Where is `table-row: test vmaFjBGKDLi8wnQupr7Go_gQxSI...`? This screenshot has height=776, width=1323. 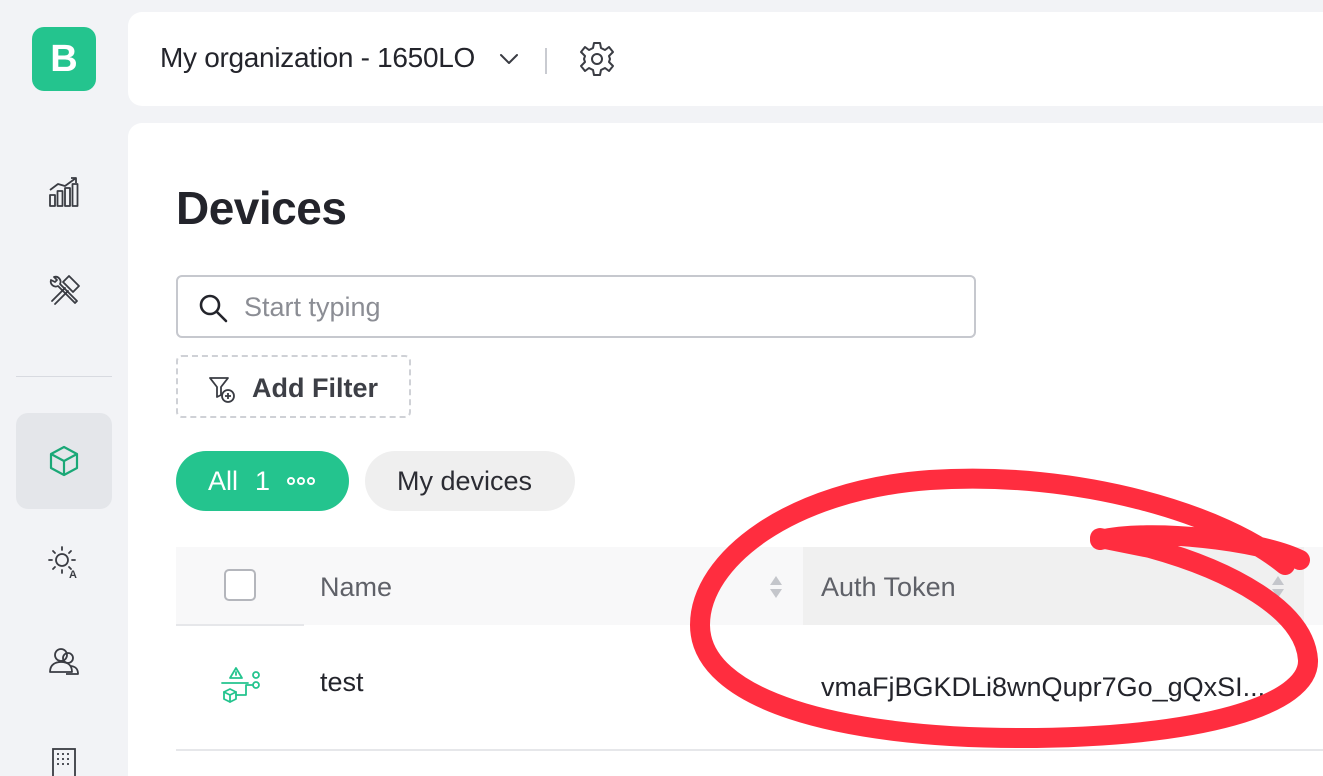
table-row: test vmaFjBGKDLi8wnQupr7Go_gQxSI... is located at coordinates (749, 688).